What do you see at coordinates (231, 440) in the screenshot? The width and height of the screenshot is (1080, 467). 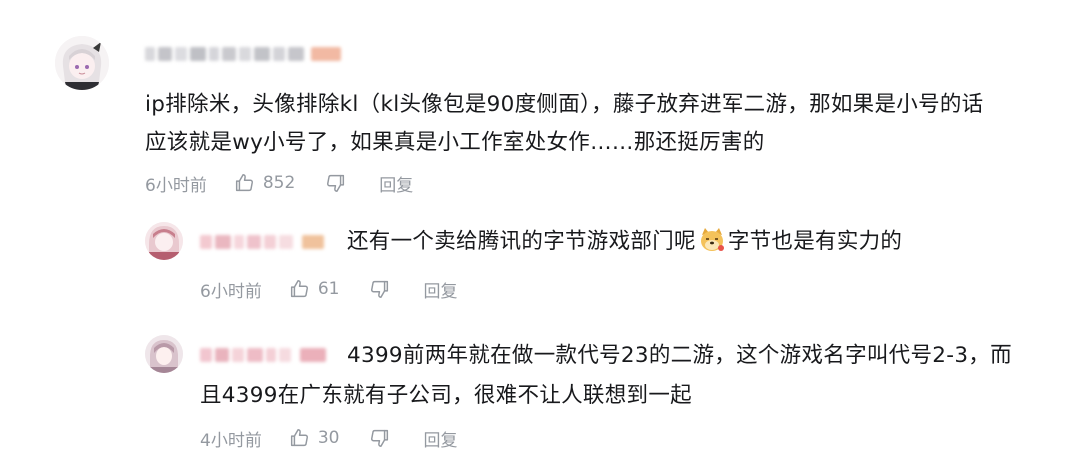 I see `timestamp: 4小时前` at bounding box center [231, 440].